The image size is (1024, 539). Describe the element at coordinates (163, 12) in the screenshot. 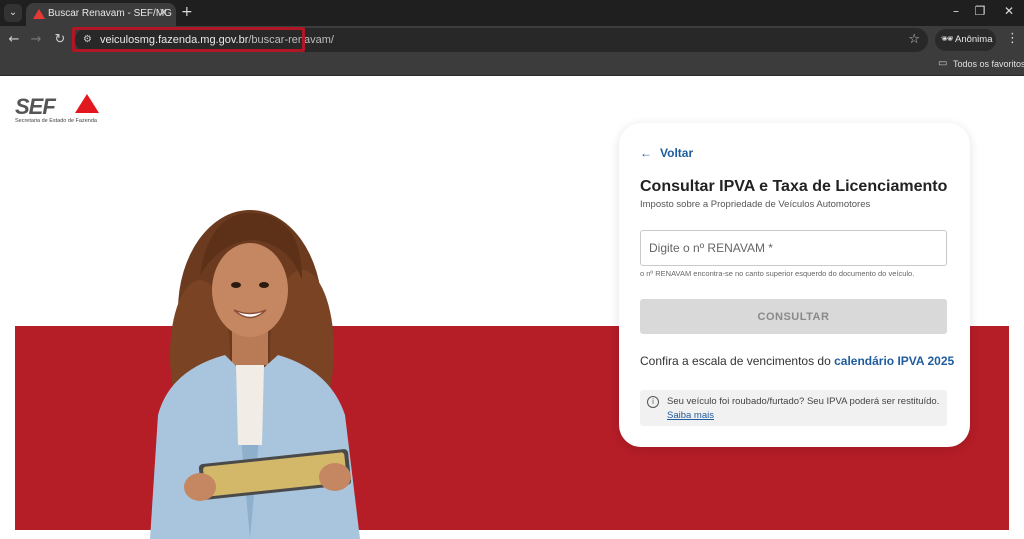

I see `tab-close-icon: ✕` at that location.